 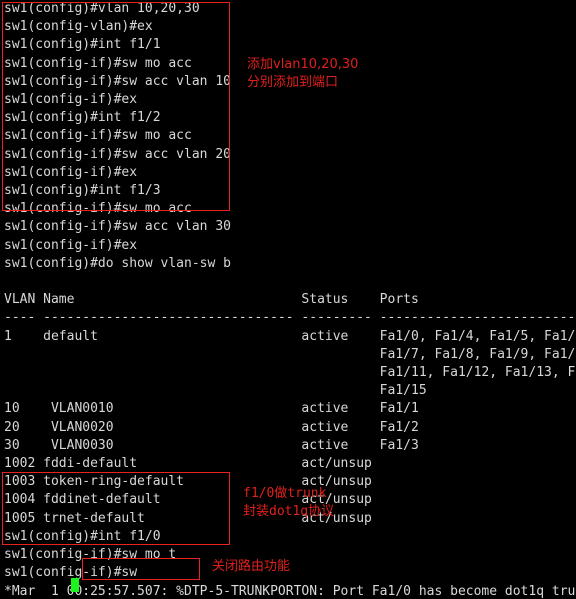 What do you see at coordinates (75, 585) in the screenshot?
I see `terminal-cursor` at bounding box center [75, 585].